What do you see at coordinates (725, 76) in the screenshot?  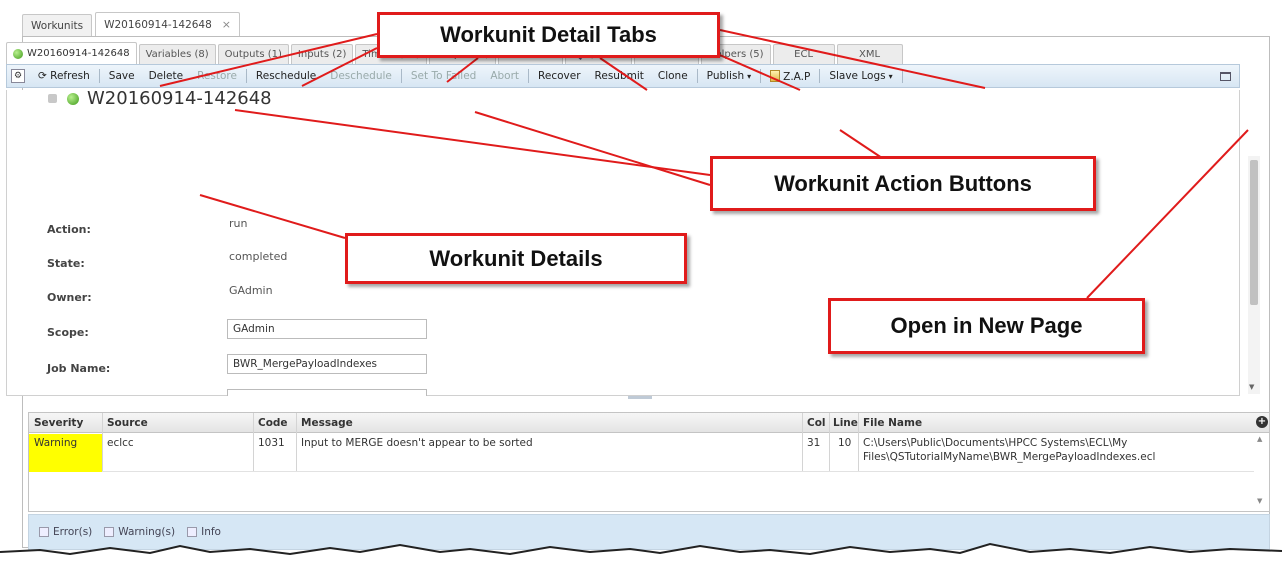 I see `publish-button-label: Publish` at bounding box center [725, 76].